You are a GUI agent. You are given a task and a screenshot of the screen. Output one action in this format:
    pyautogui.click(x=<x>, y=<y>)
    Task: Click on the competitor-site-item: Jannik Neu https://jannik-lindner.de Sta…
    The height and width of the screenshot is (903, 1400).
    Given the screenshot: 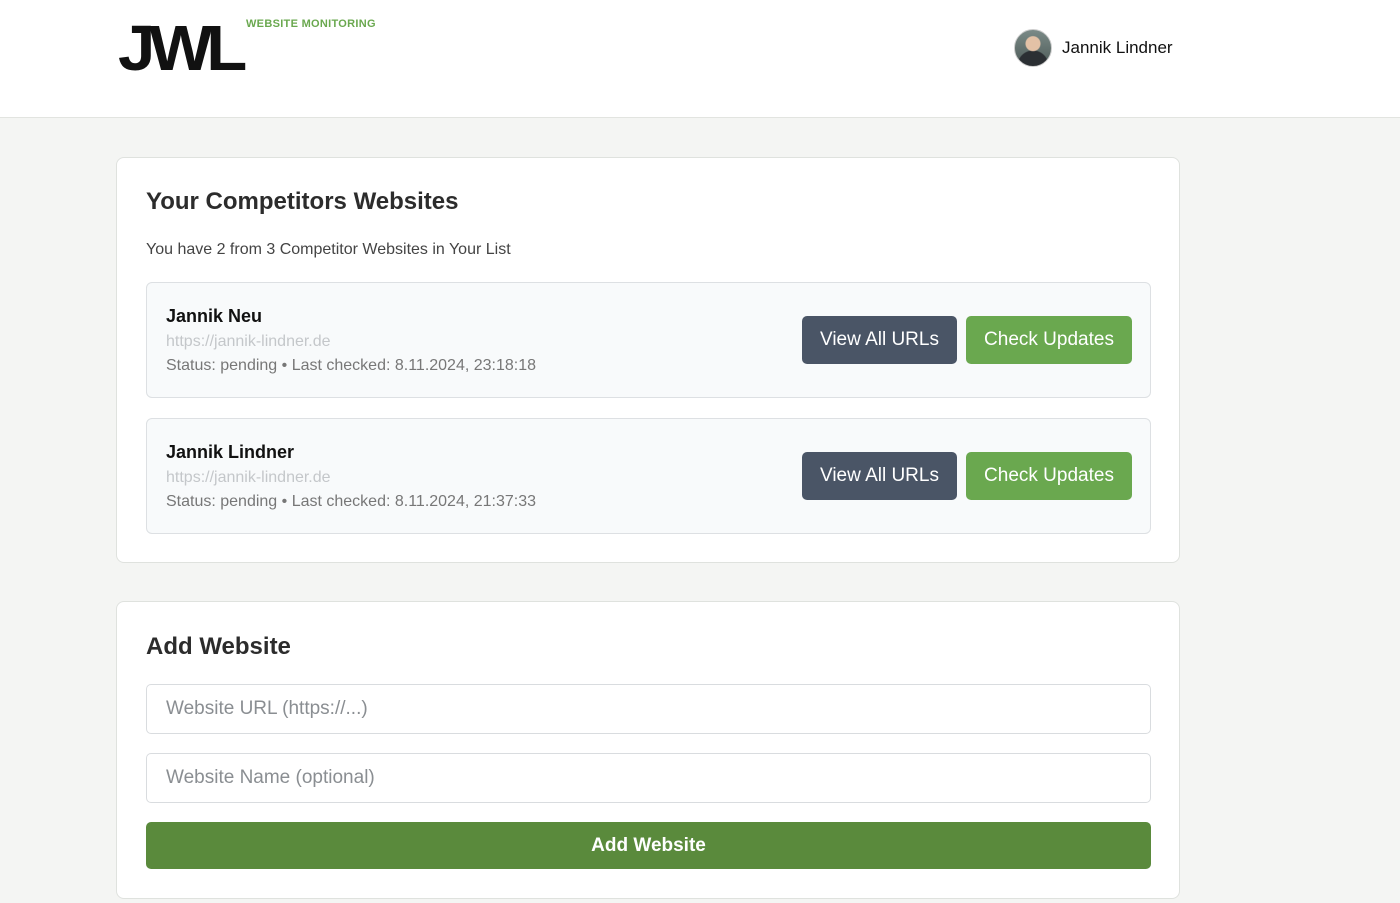 What is the action you would take?
    pyautogui.click(x=648, y=340)
    